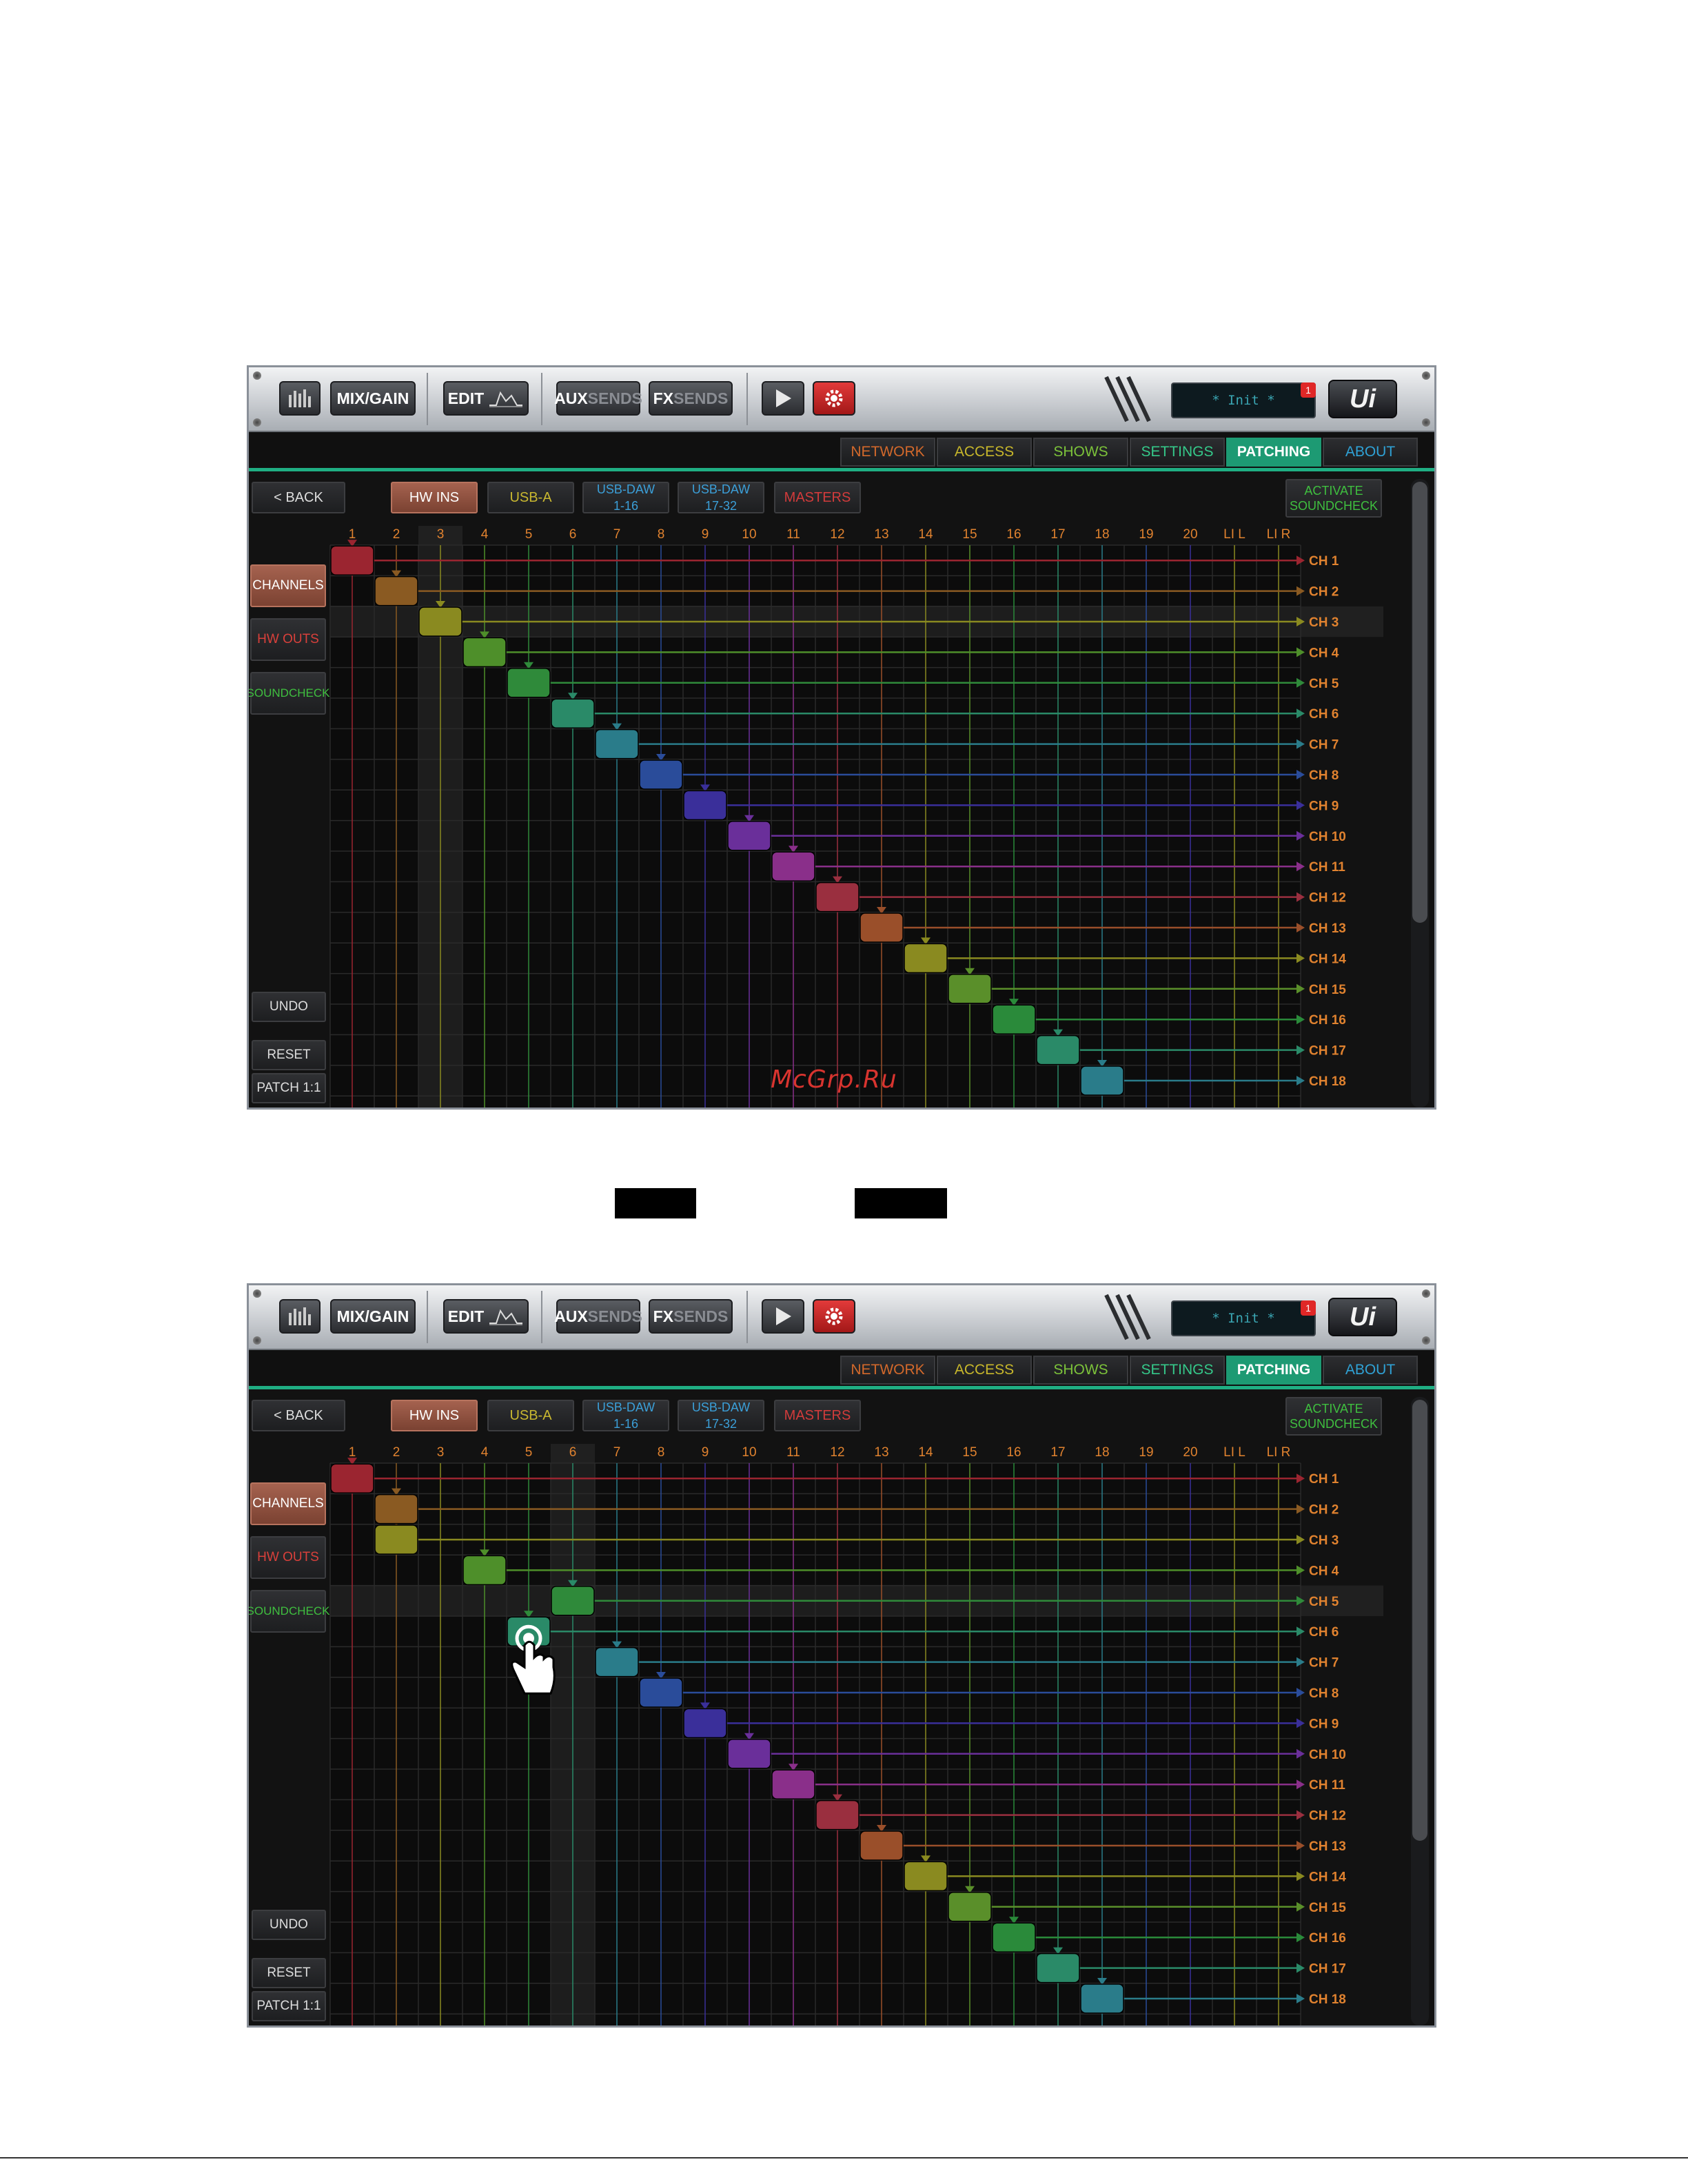 This screenshot has height=2184, width=1688. Describe the element at coordinates (573, 534) in the screenshot. I see `column-header-6: 6` at that location.